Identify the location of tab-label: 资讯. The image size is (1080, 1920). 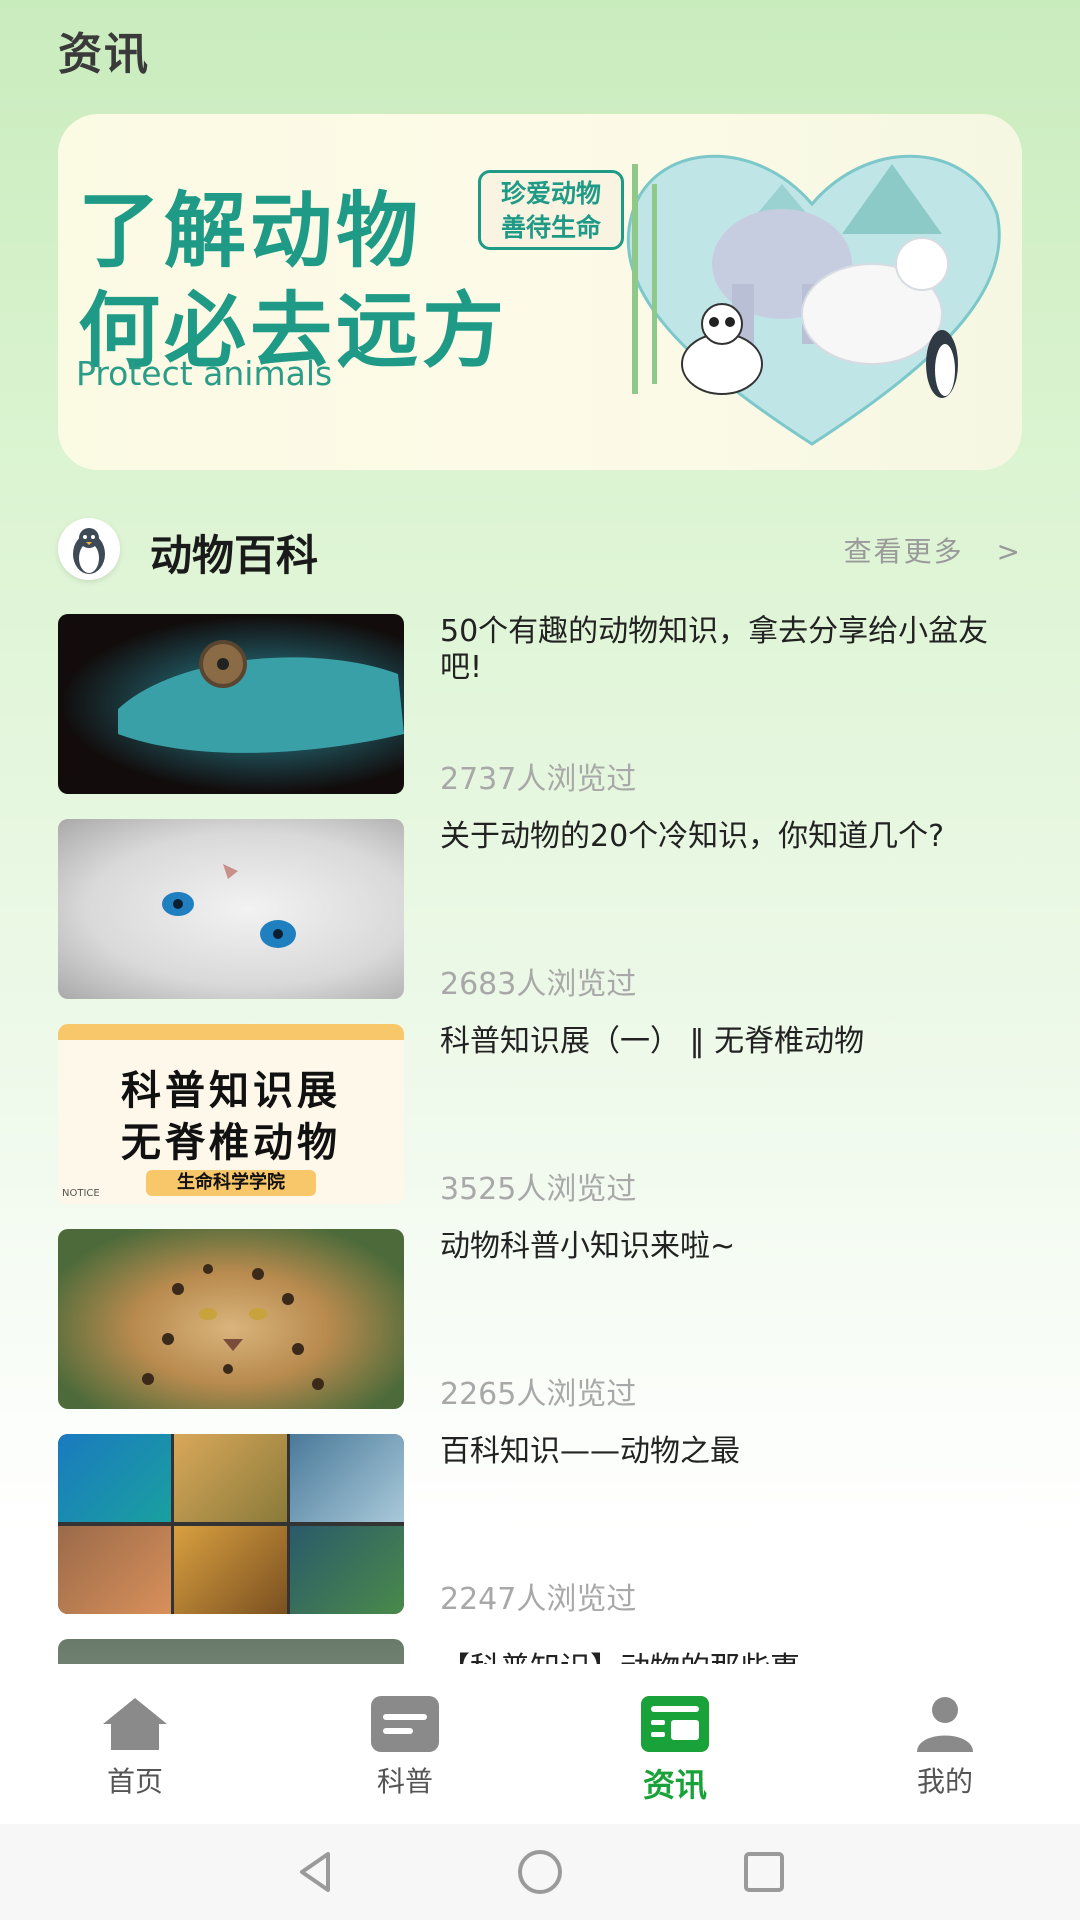
(674, 1785).